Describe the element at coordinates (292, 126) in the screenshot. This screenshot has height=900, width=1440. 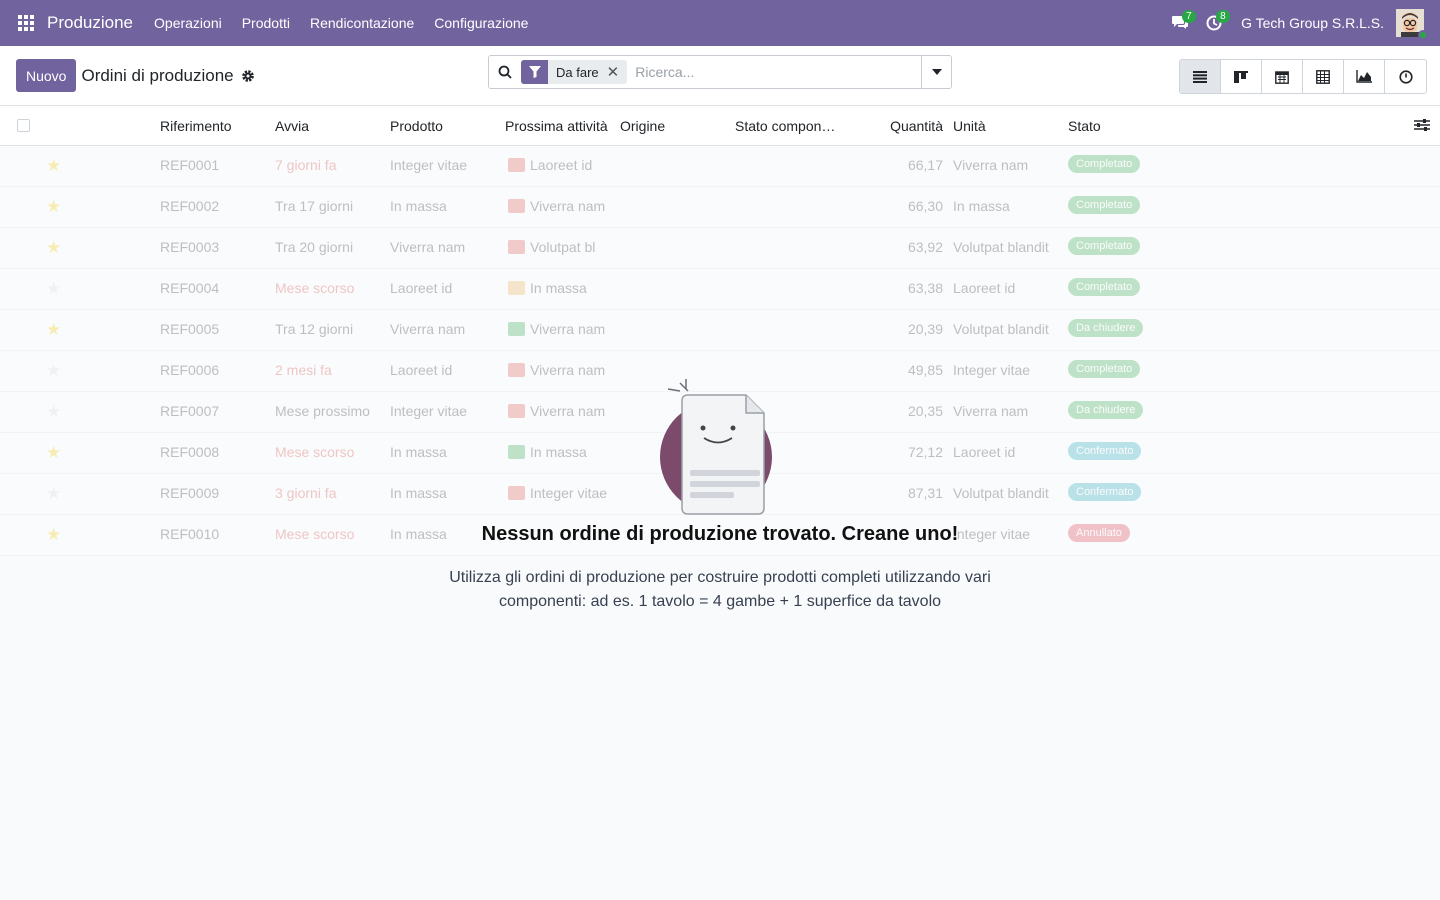
I see `column-header-start: Avvia` at that location.